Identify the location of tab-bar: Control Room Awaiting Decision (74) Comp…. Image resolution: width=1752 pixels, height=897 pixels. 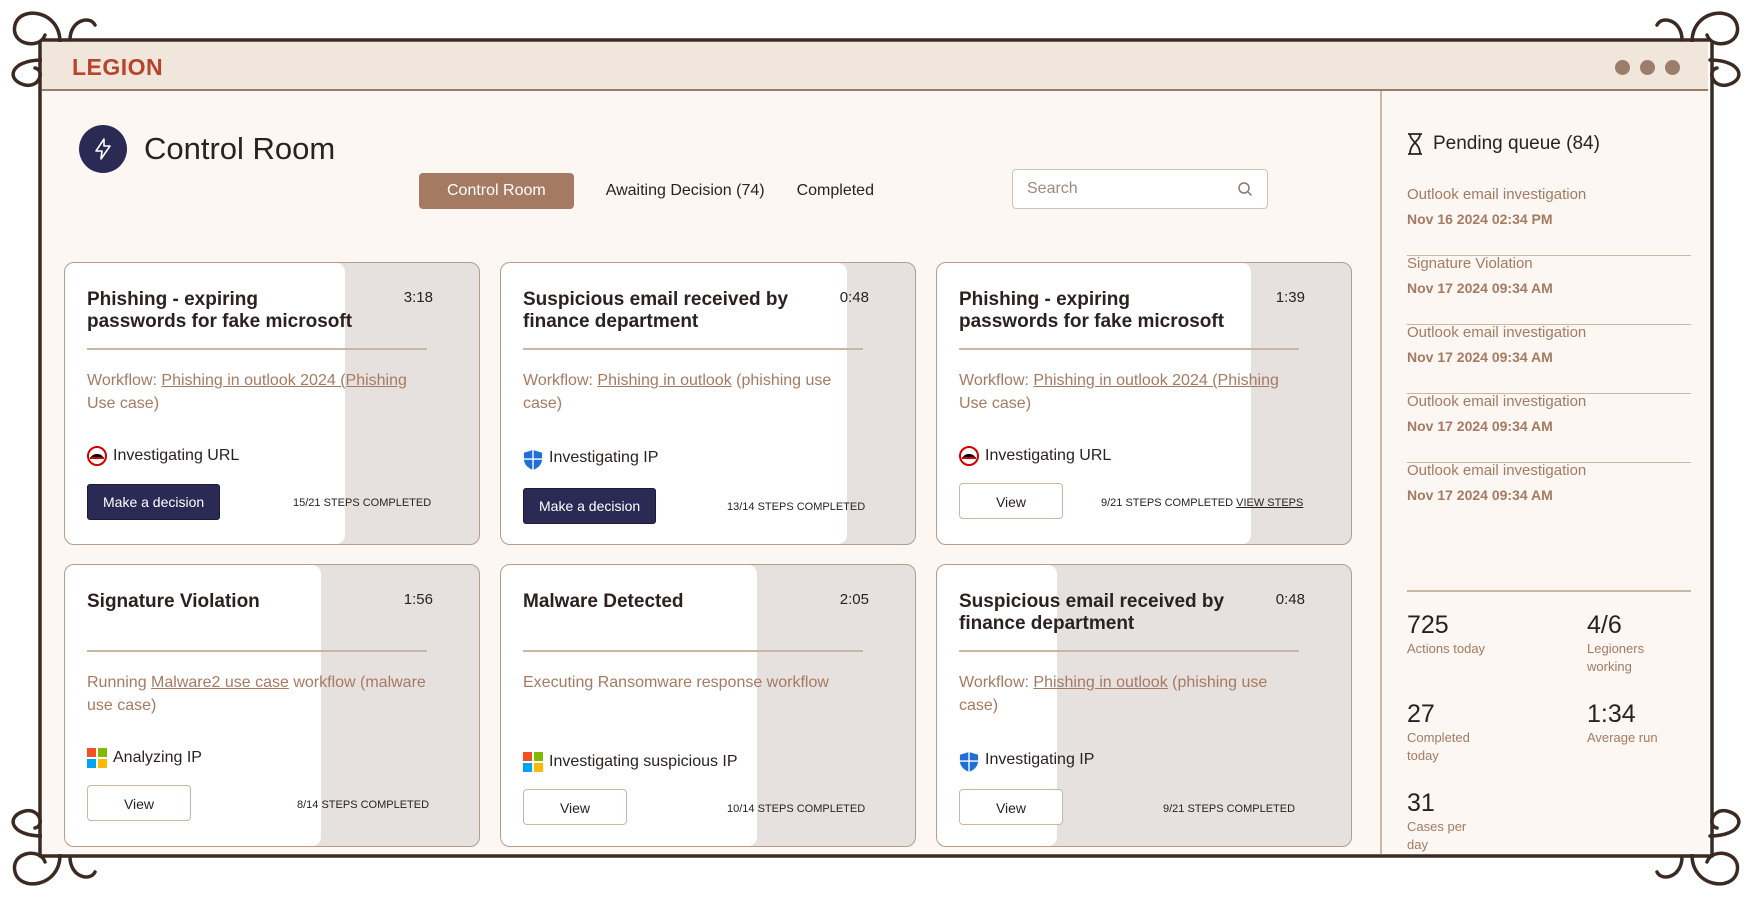
(662, 191).